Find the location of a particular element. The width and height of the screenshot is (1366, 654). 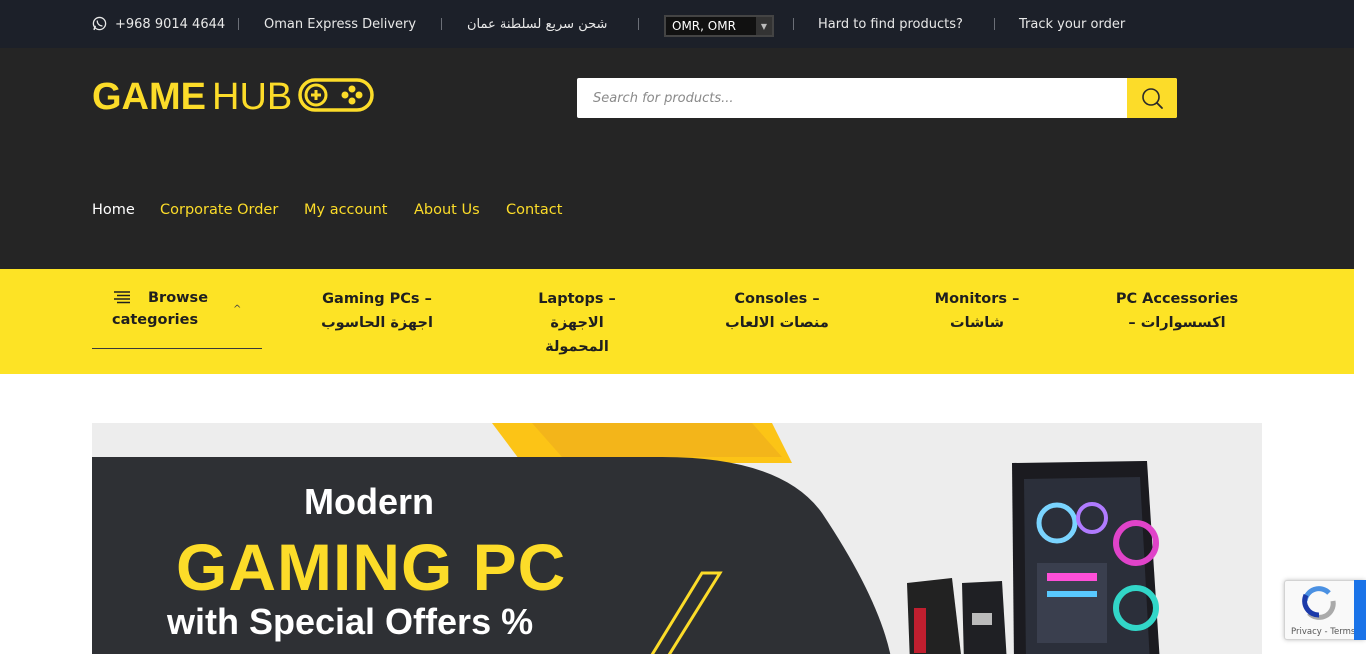

logo-text-bold: GAME is located at coordinates (149, 96).